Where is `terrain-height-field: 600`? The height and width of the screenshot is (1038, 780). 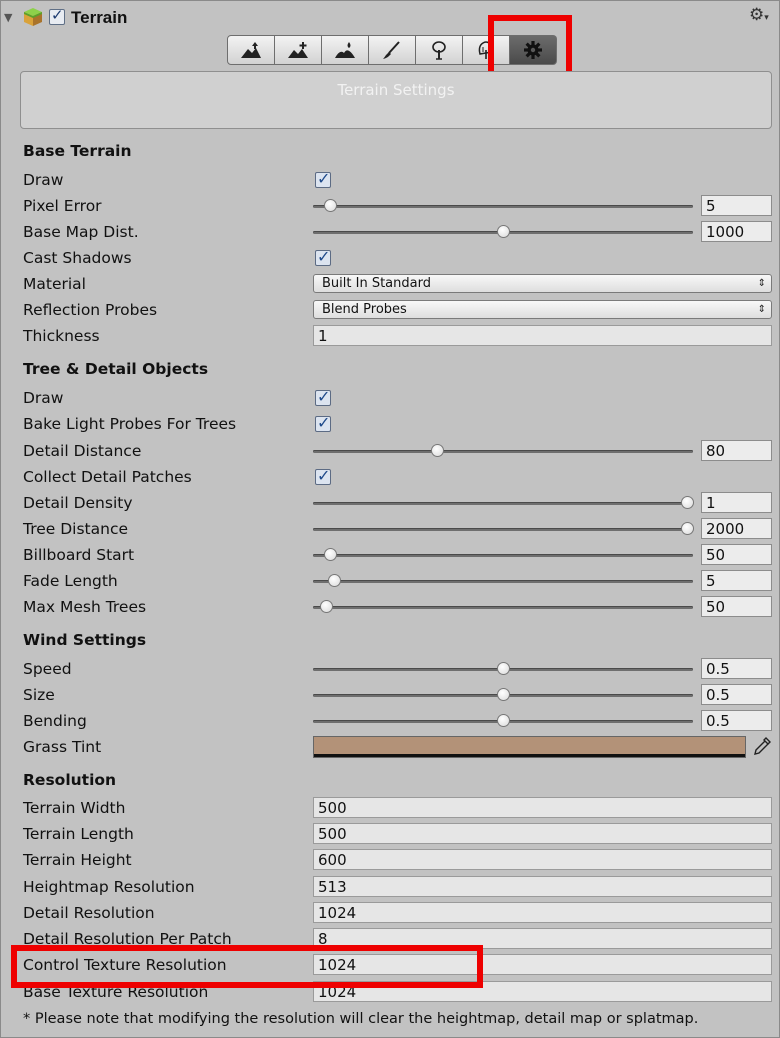 terrain-height-field: 600 is located at coordinates (542, 859).